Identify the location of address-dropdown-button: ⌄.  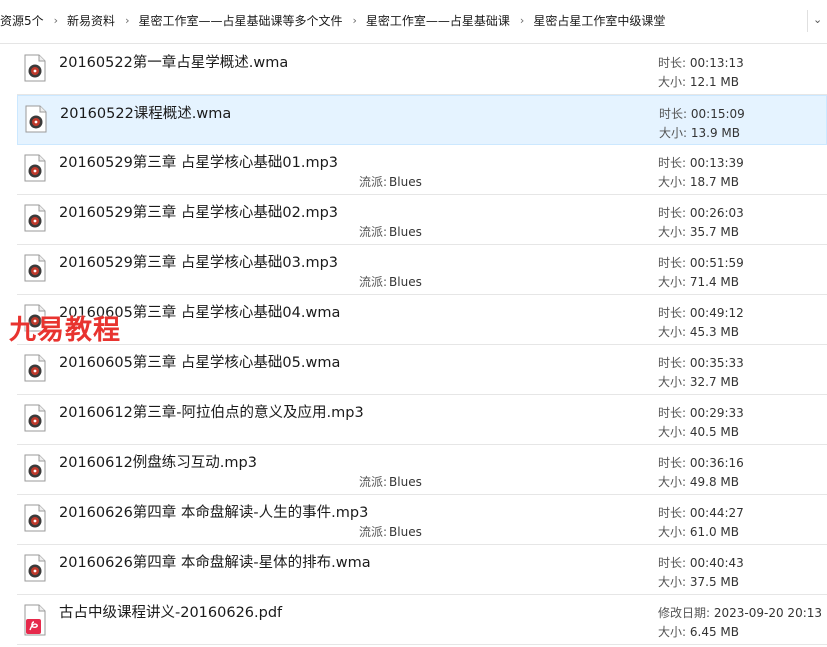
(817, 21).